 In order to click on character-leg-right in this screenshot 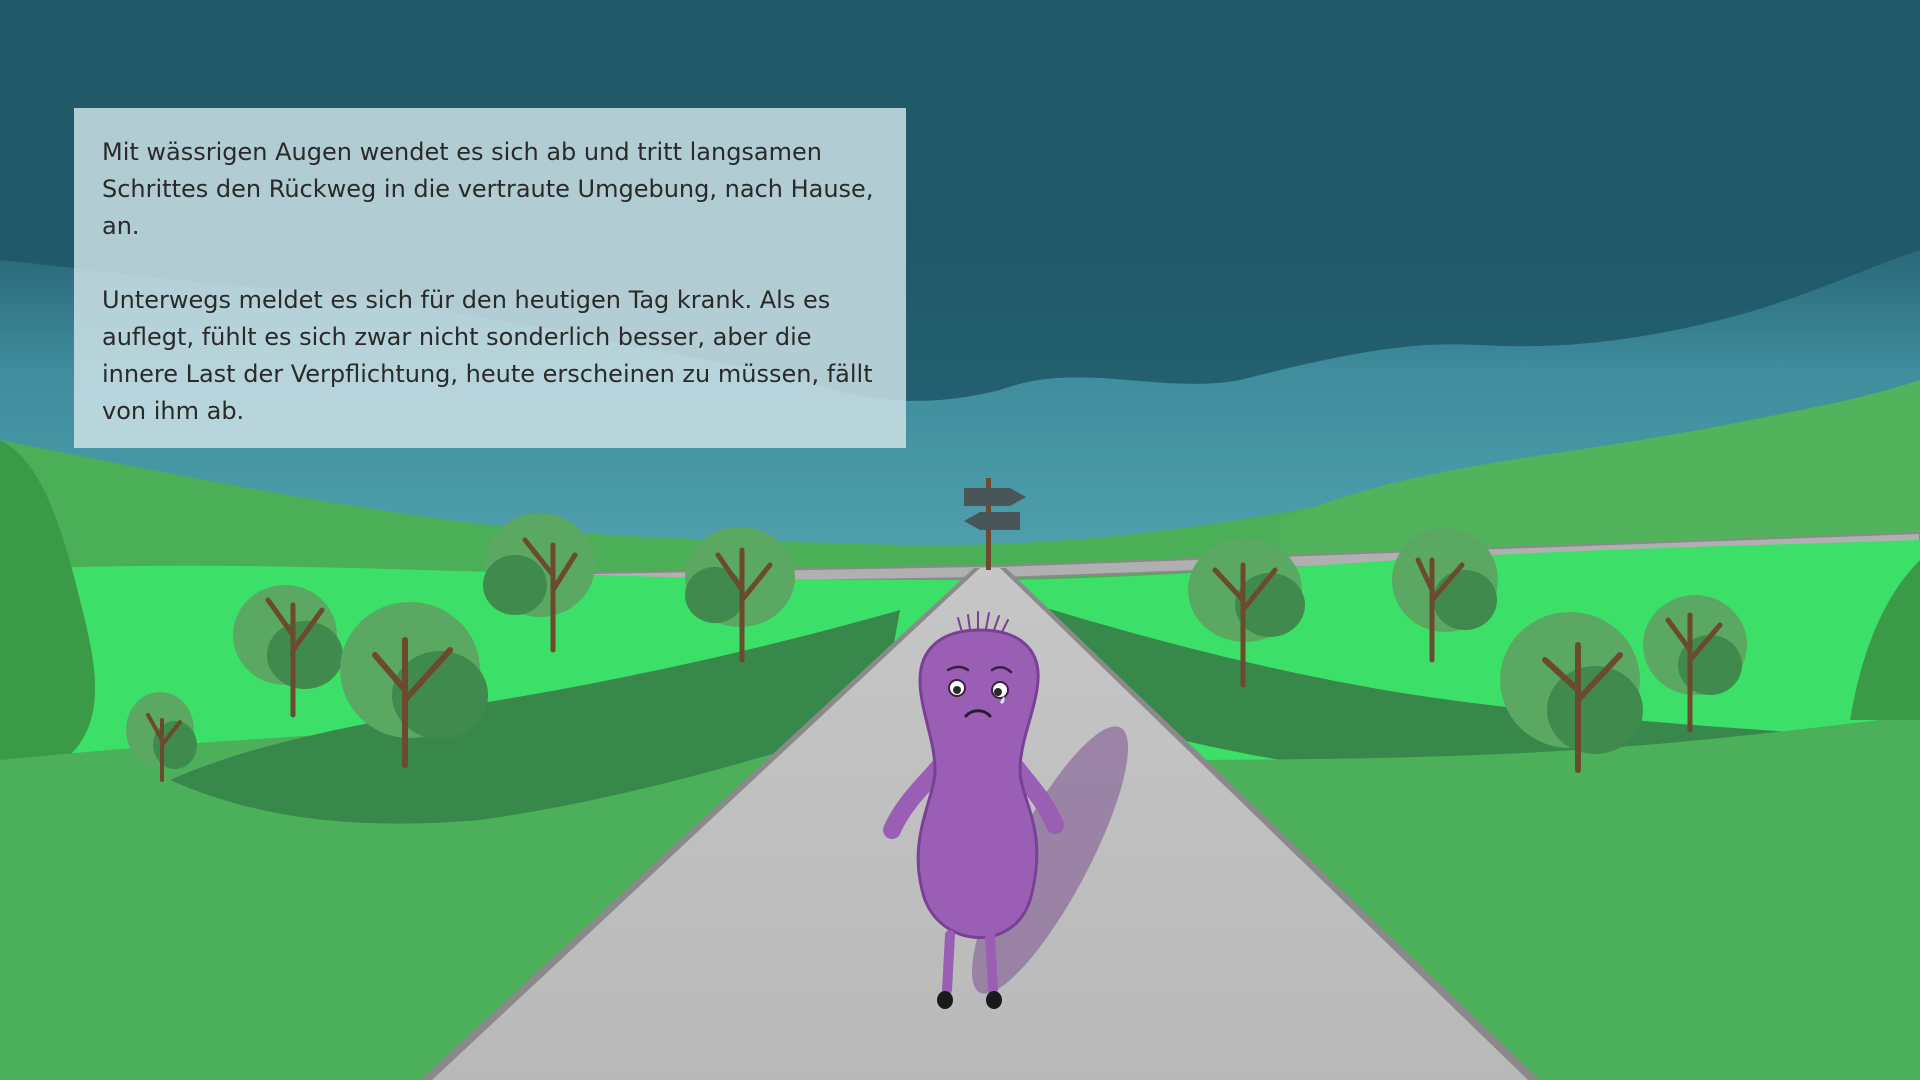, I will do `click(991, 962)`.